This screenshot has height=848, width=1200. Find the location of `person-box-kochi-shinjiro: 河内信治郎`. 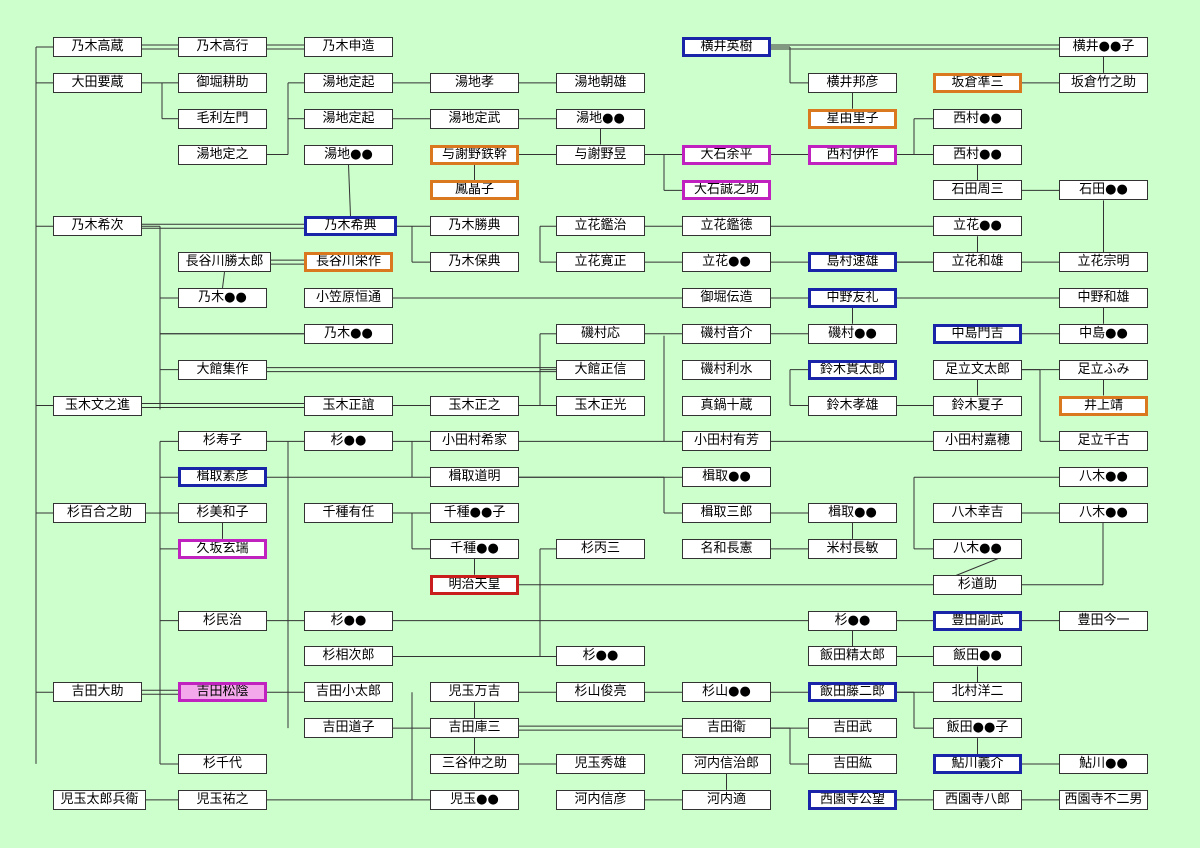

person-box-kochi-shinjiro: 河内信治郎 is located at coordinates (726, 764).